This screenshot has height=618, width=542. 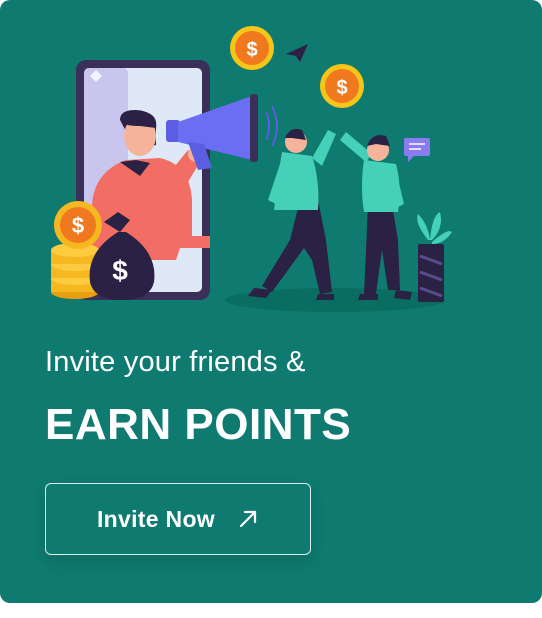 What do you see at coordinates (434, 257) in the screenshot?
I see `plant-icon` at bounding box center [434, 257].